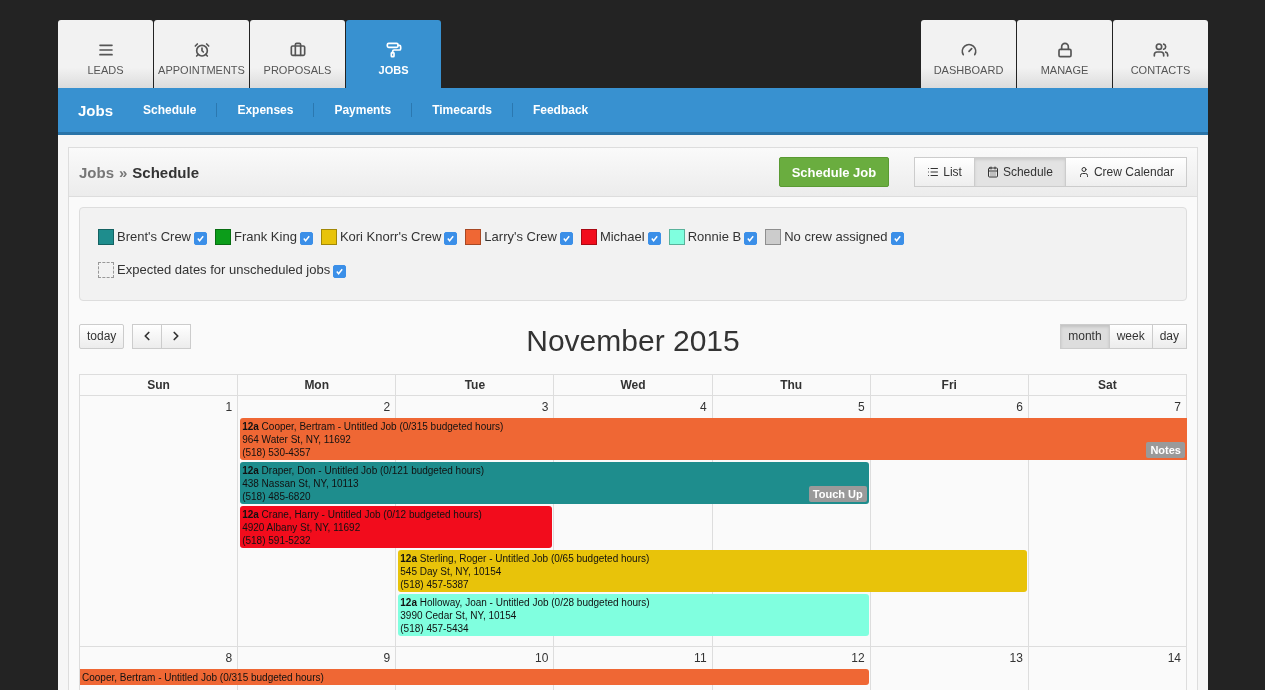  Describe the element at coordinates (949, 385) in the screenshot. I see `weekday-header: Fri` at that location.